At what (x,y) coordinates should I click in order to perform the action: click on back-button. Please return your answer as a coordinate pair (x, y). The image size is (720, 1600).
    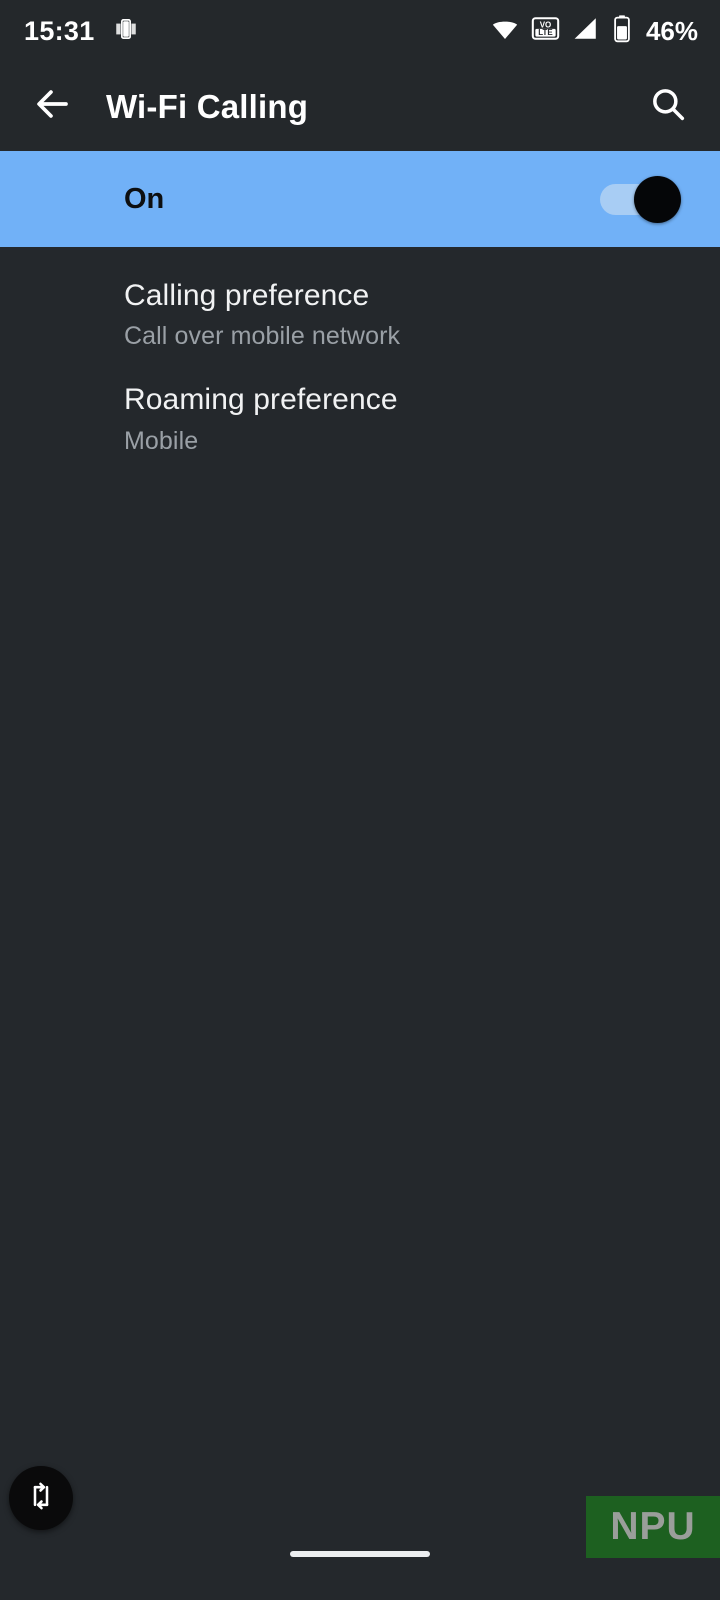
    Looking at the image, I should click on (52, 107).